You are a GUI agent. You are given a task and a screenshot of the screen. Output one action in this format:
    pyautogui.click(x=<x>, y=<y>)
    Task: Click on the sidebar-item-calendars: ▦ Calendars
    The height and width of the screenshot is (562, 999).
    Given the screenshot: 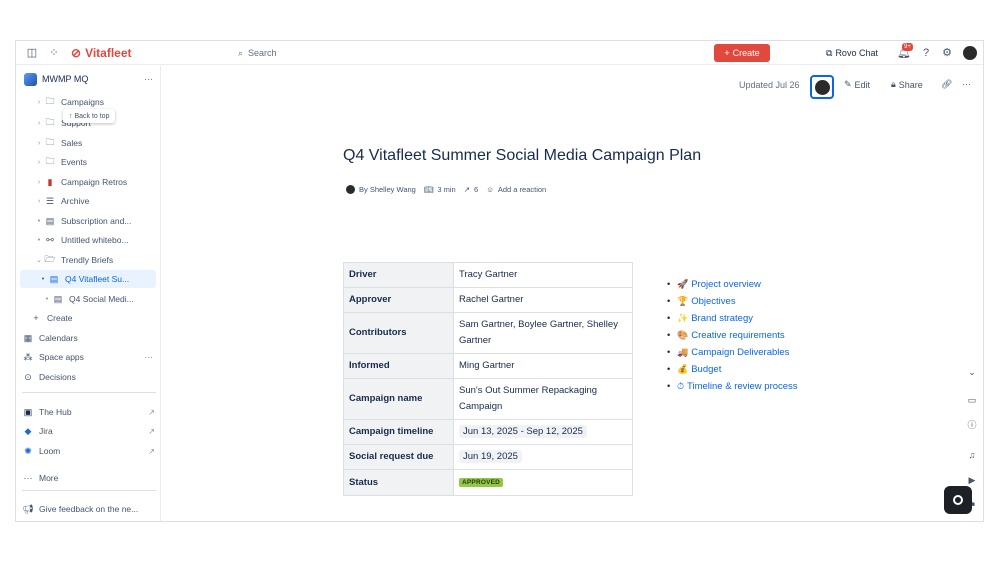 What is the action you would take?
    pyautogui.click(x=88, y=338)
    